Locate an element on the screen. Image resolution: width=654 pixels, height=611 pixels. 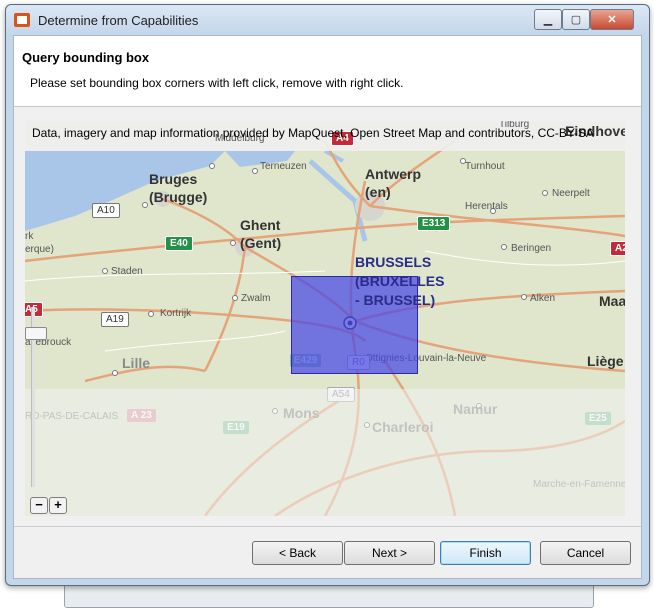
map-place-label: Maa is located at coordinates (612, 301).